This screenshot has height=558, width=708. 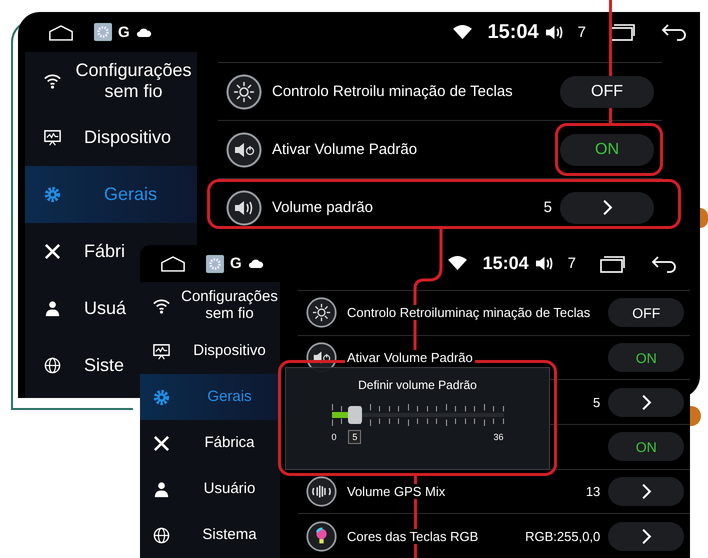 I want to click on slider-max-label: 36, so click(x=498, y=437).